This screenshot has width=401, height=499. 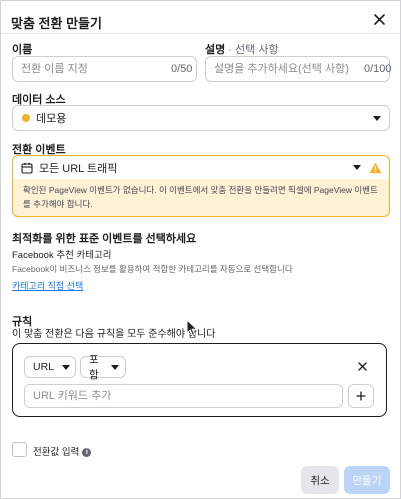 I want to click on rule-type-value: URL, so click(x=44, y=367).